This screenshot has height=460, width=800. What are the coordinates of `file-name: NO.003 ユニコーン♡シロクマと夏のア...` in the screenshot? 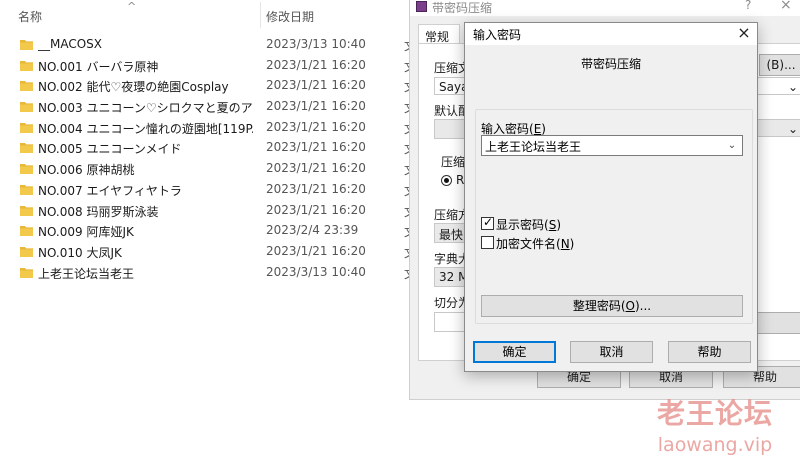 It's located at (145, 108).